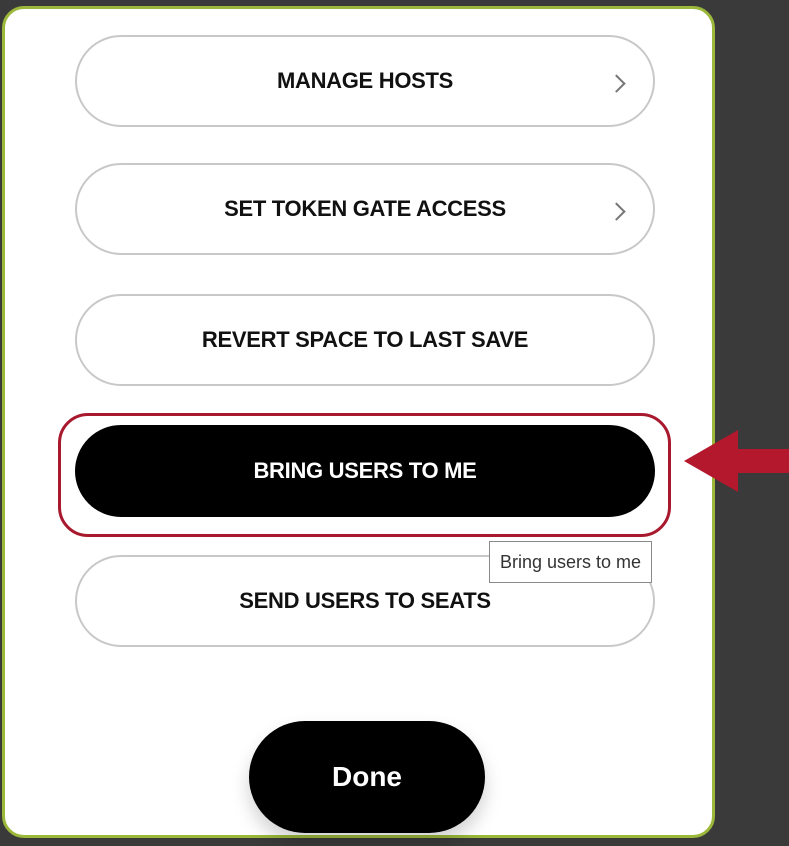 This screenshot has height=846, width=789. I want to click on revert-space-button: REVERT SPACE TO LAST SAVE, so click(365, 340).